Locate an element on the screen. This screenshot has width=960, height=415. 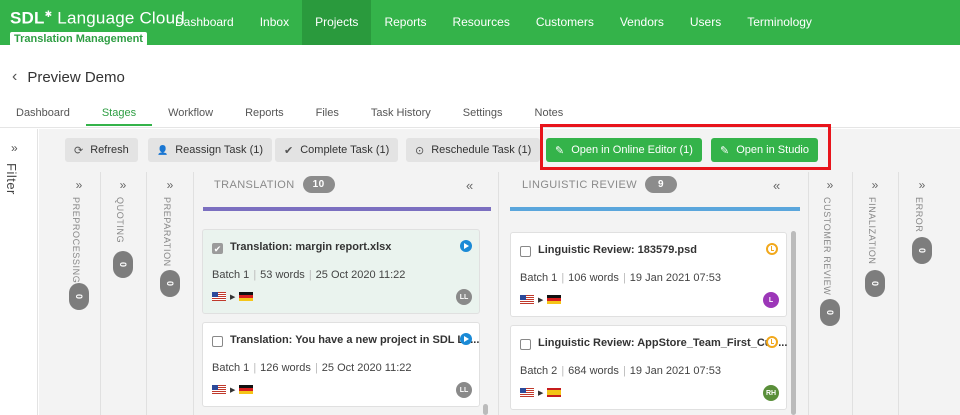
column-label: FINALIZATION is located at coordinates (872, 231).